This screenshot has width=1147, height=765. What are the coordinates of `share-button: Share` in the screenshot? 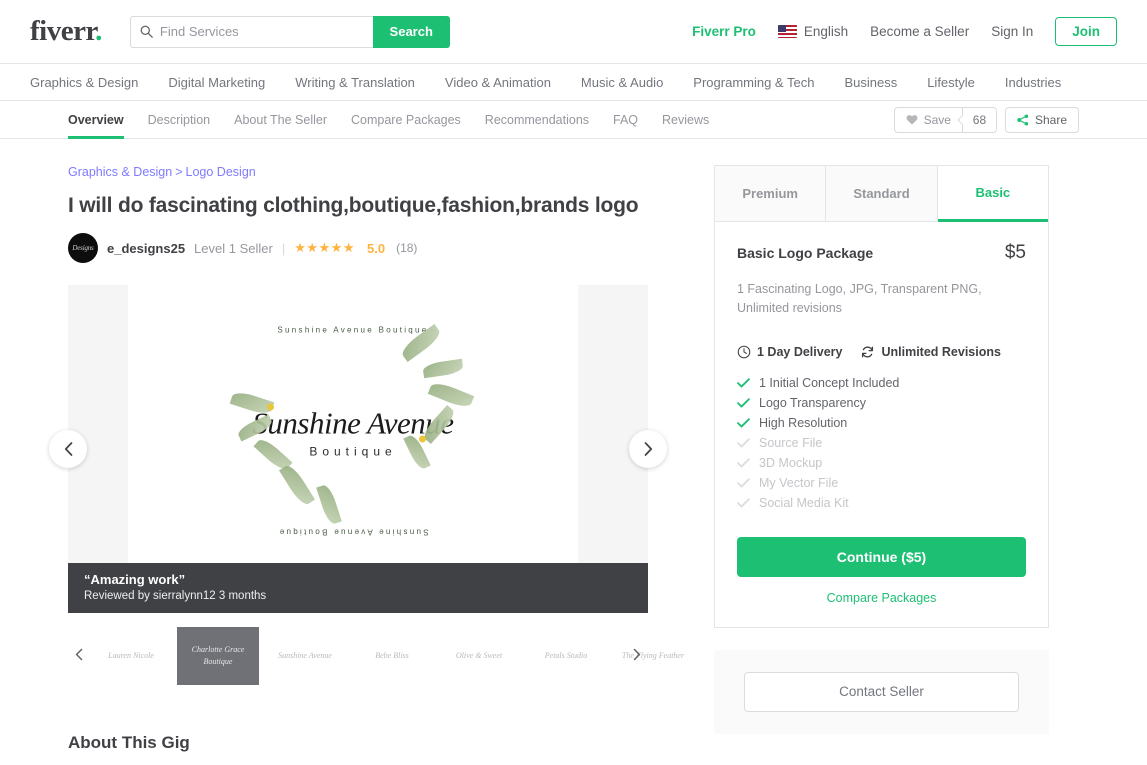 It's located at (1041, 119).